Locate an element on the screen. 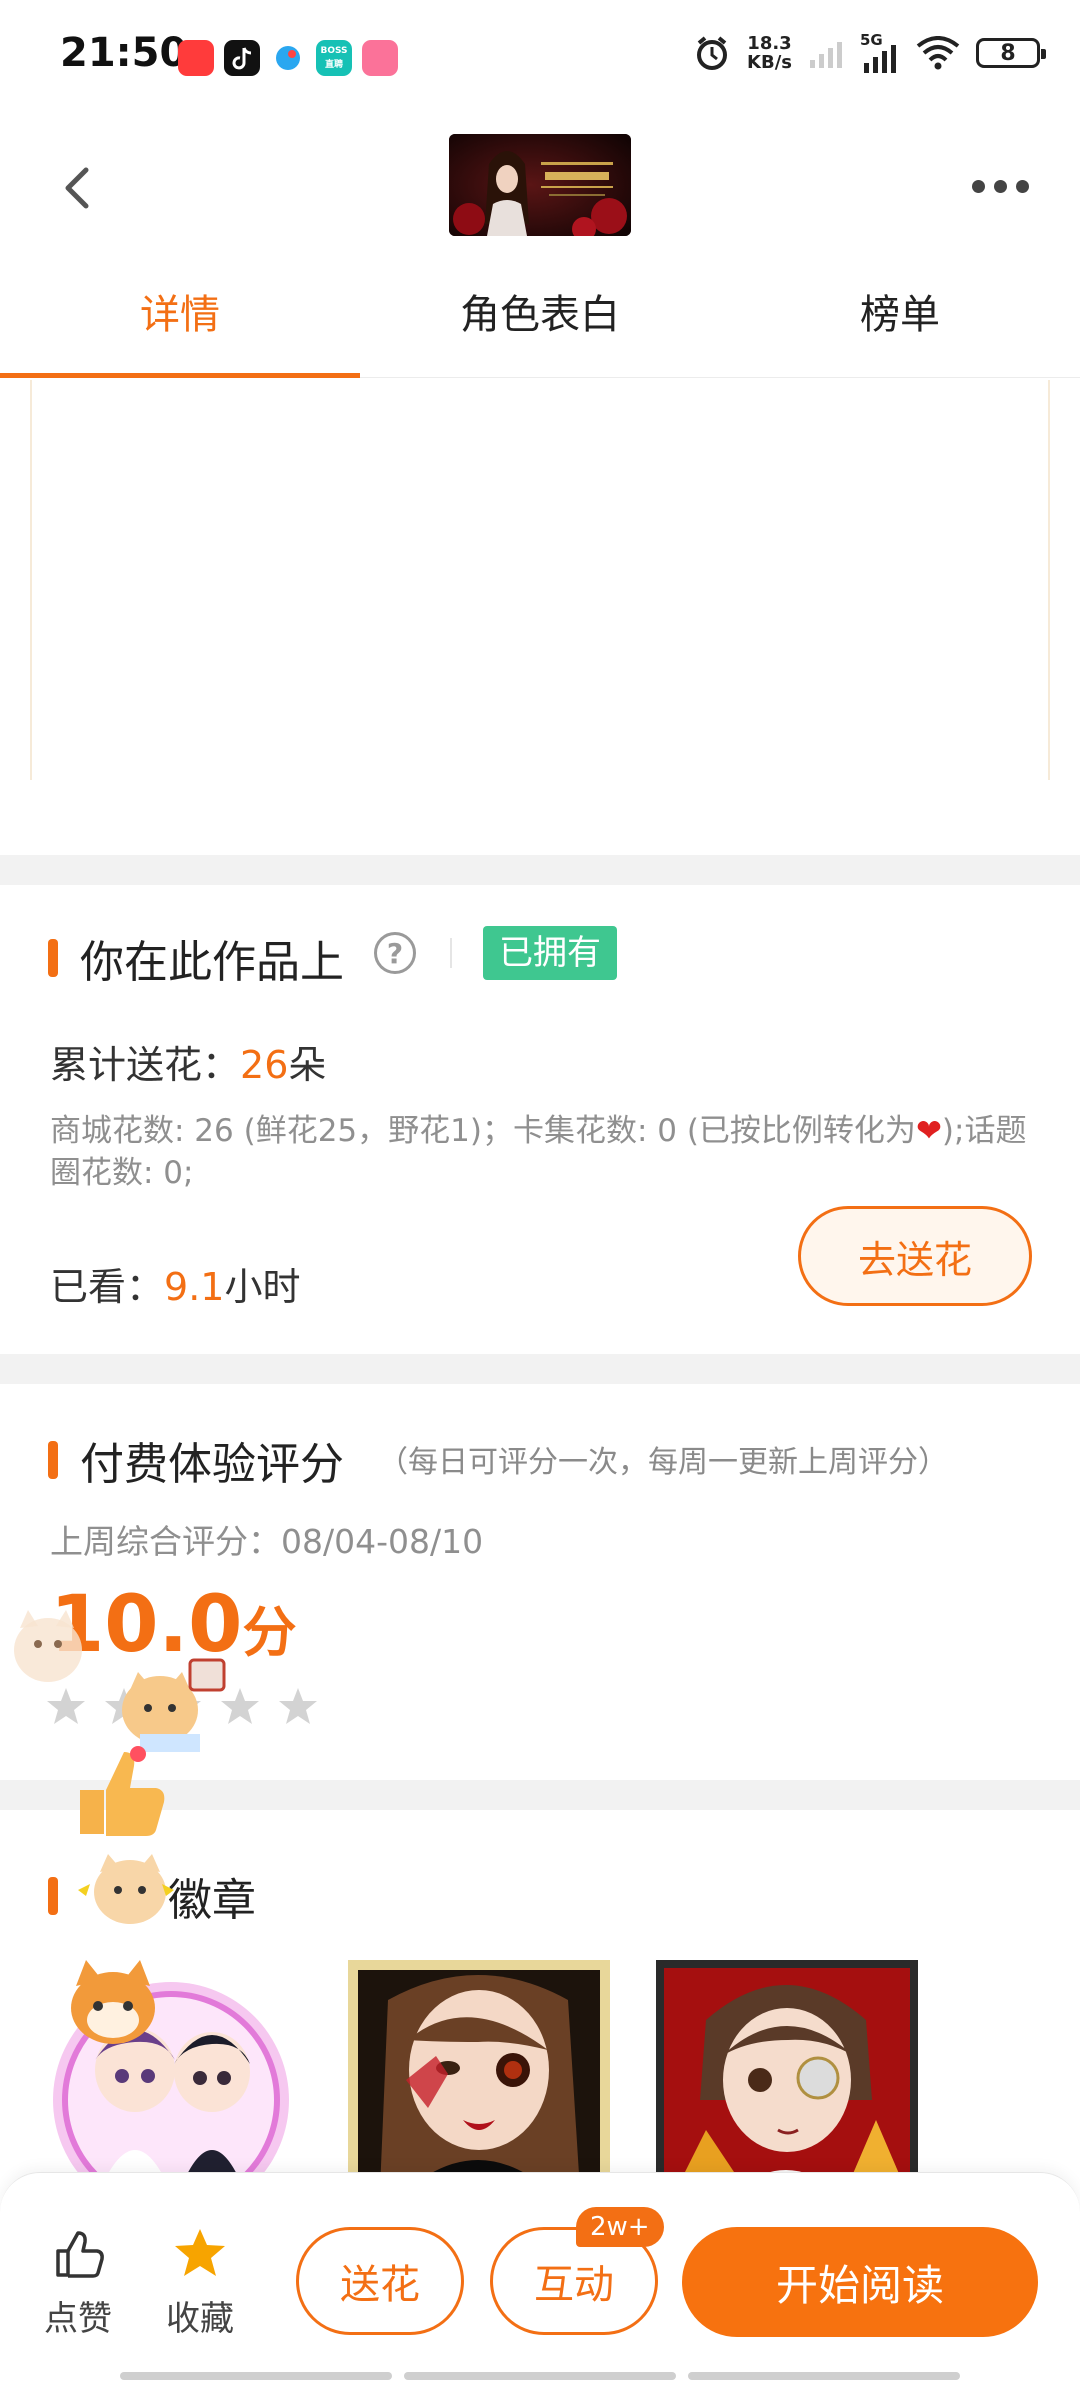 The width and height of the screenshot is (1080, 2388). ownership-section-title: 你在此作品上 is located at coordinates (196, 958).